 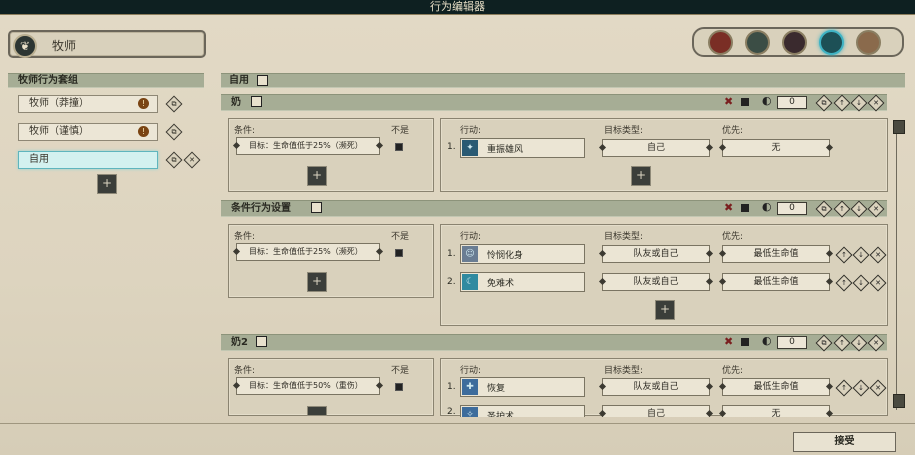 I want to click on skill-name: 重振雄风, so click(x=505, y=150).